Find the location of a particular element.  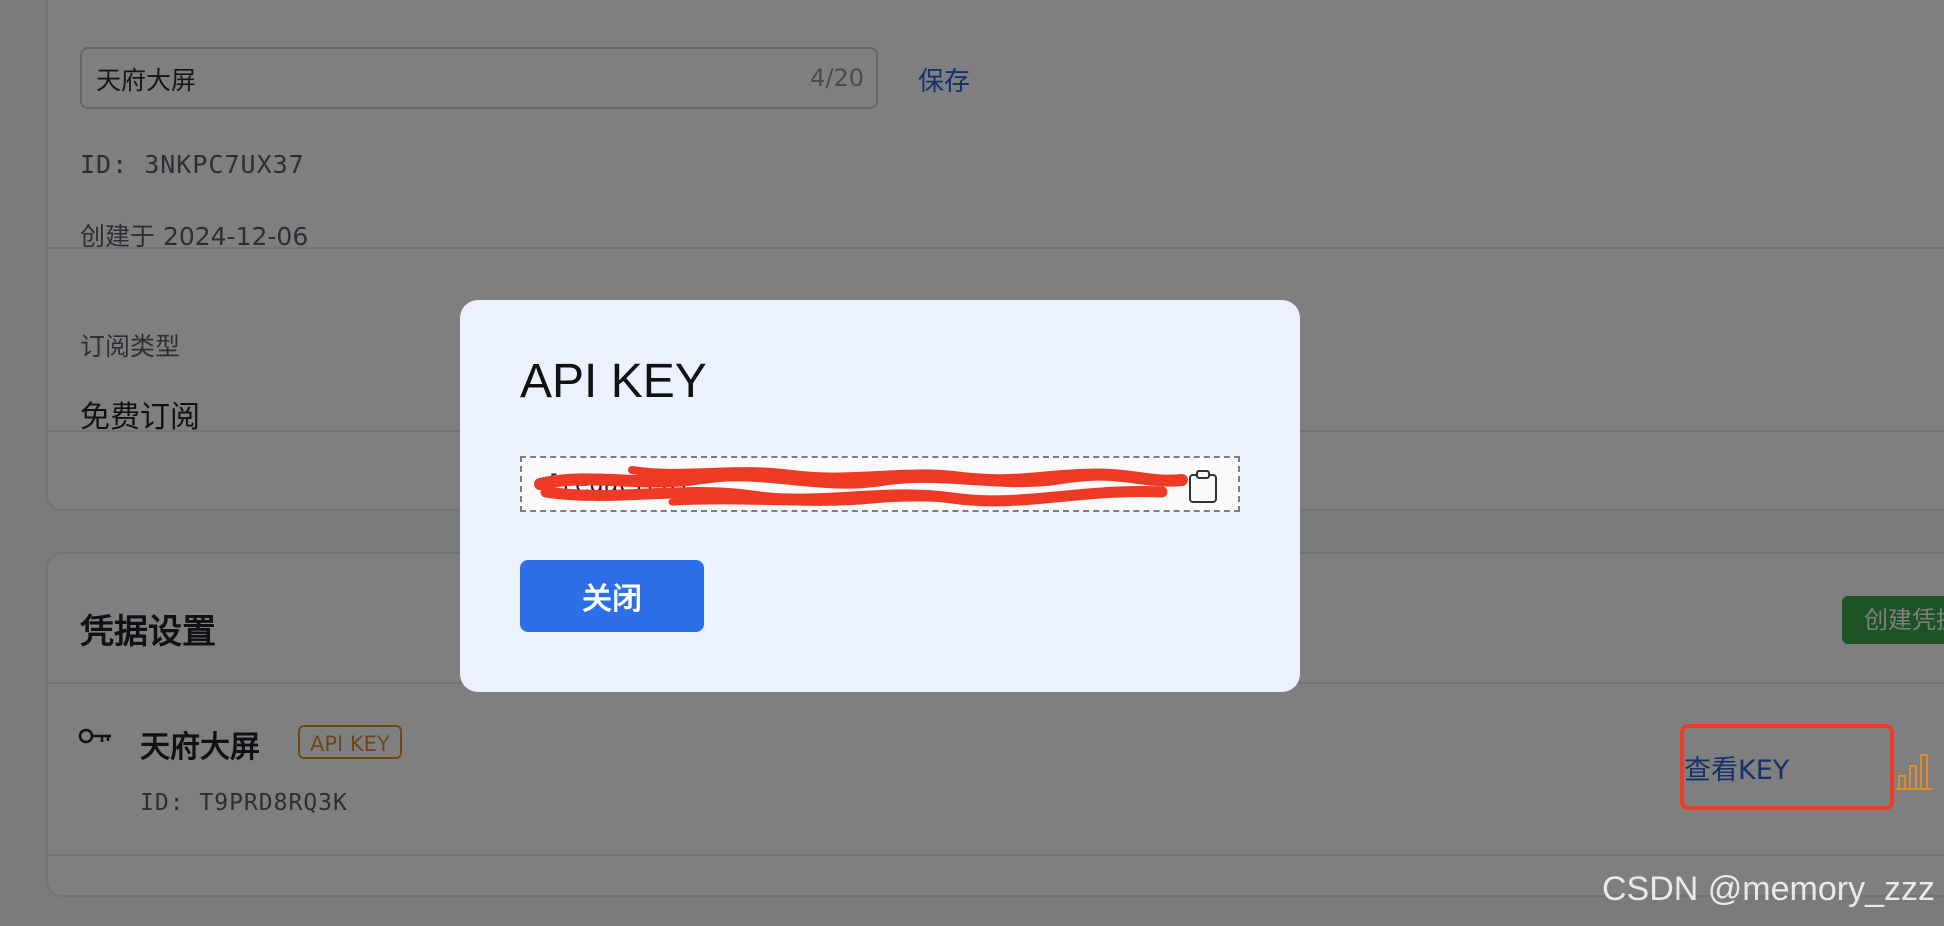

clipboard-icon is located at coordinates (1203, 487).